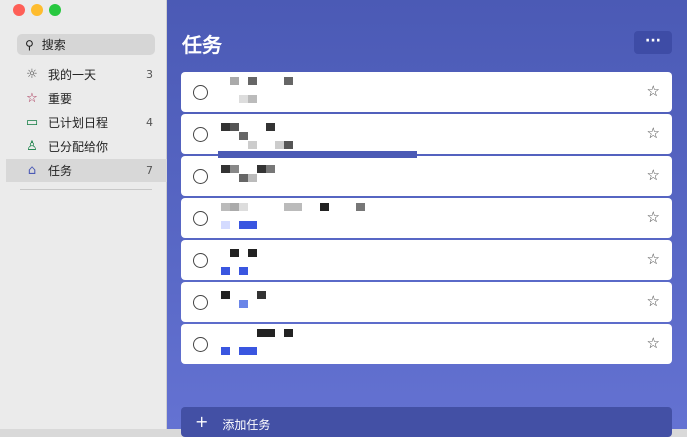  I want to click on sidebar-item-label: 任务, so click(60, 171).